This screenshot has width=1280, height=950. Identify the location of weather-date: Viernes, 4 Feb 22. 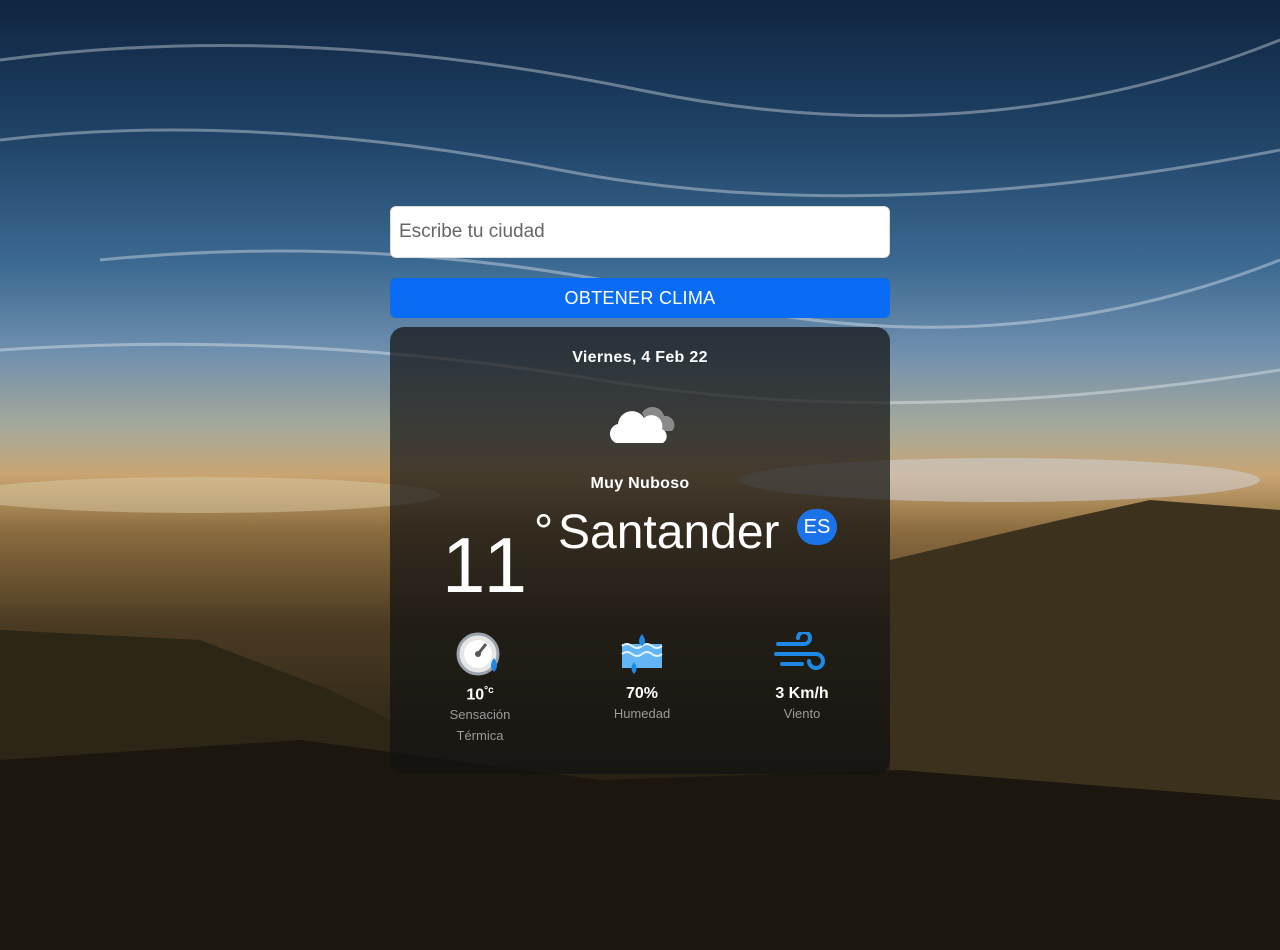
(640, 357).